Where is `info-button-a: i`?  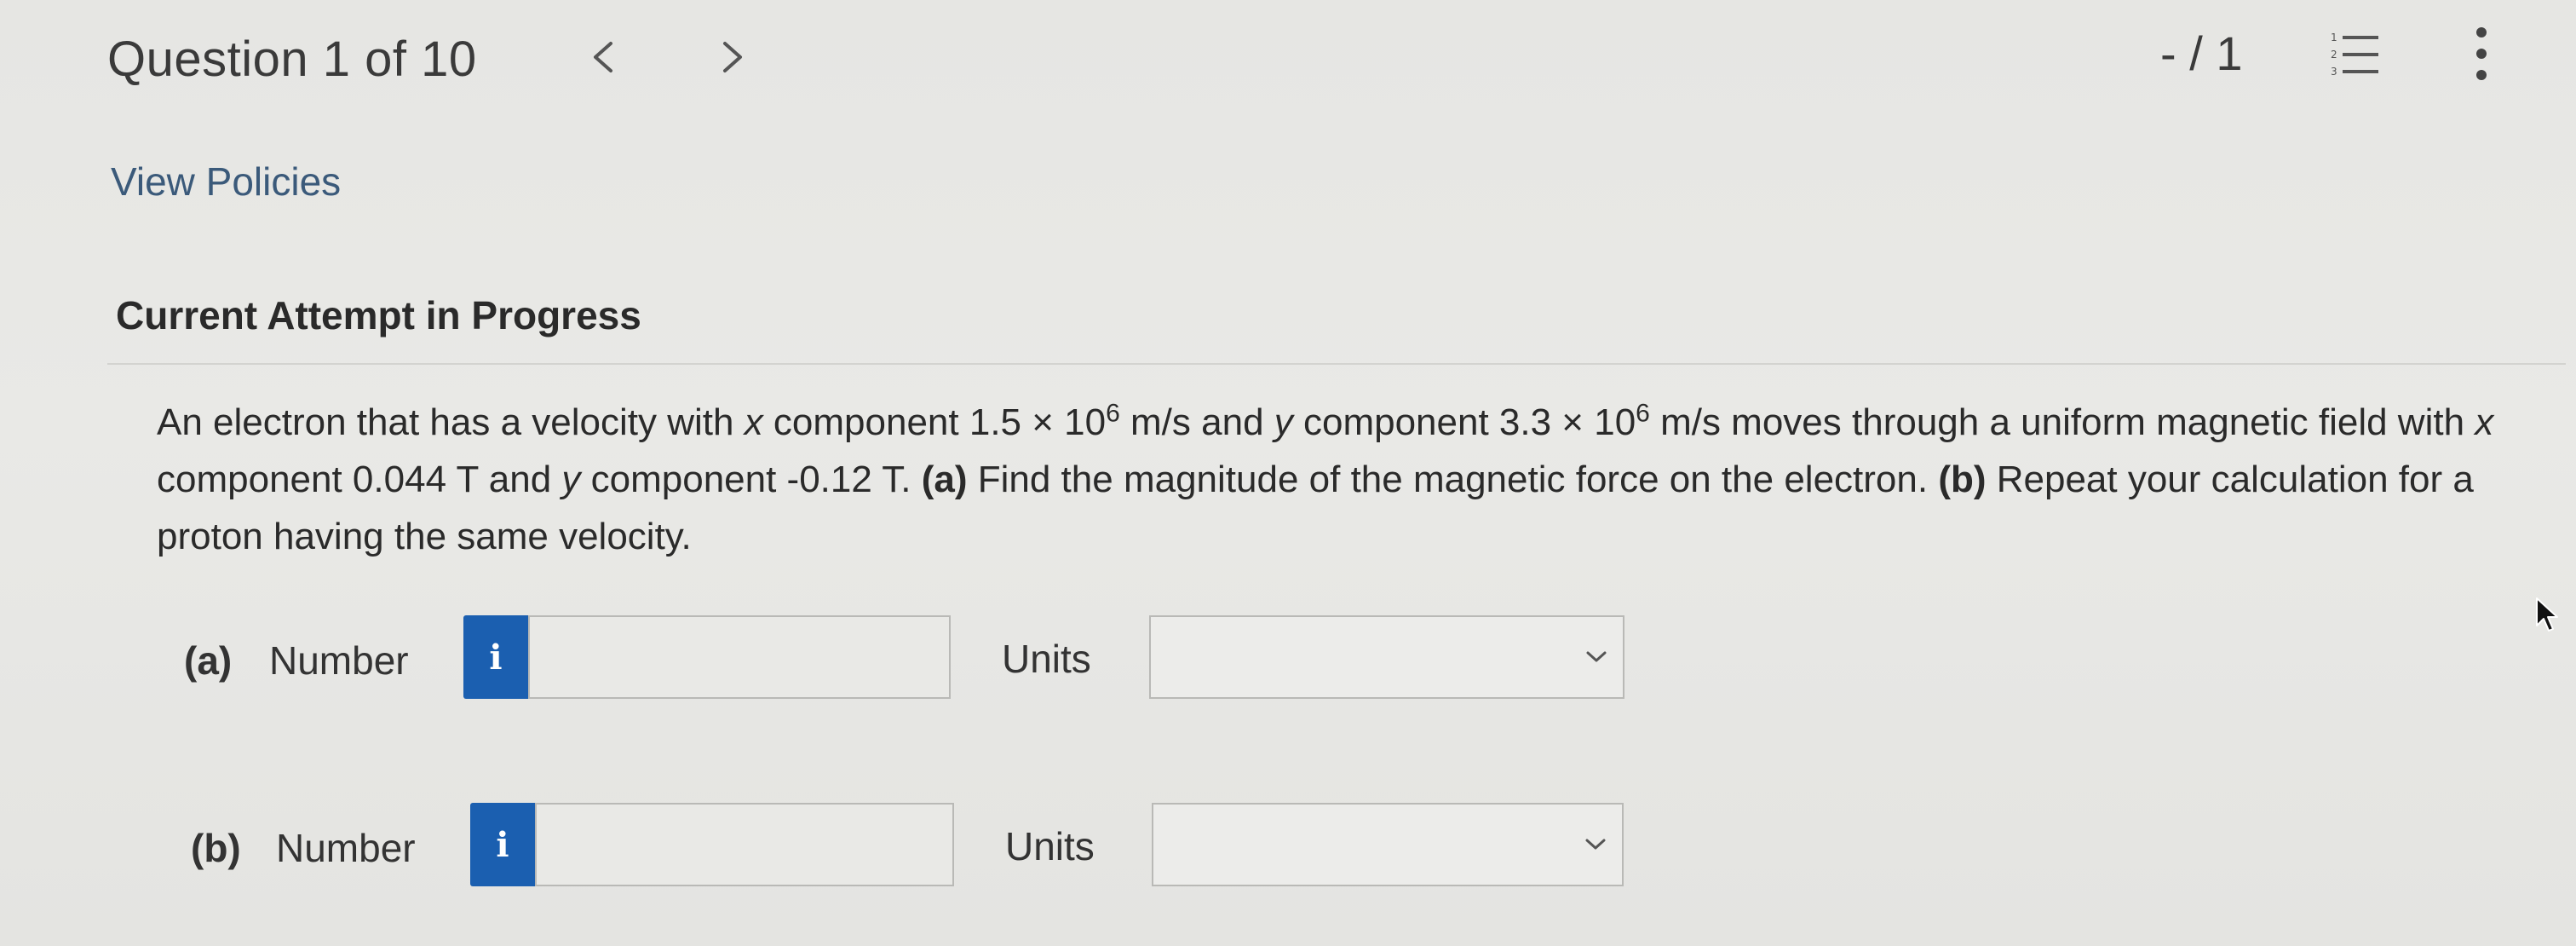 info-button-a: i is located at coordinates (496, 657).